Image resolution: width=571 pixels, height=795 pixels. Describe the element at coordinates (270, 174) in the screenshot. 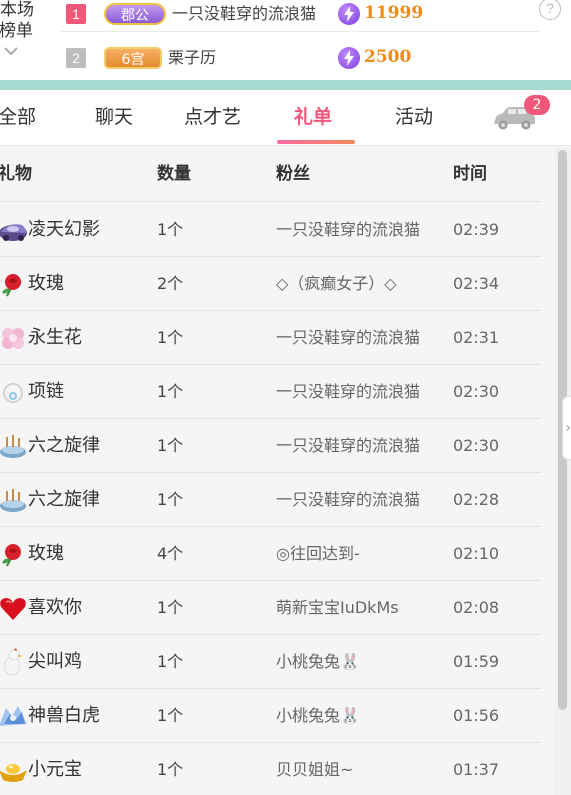

I see `table-header: 礼物 数量 粉丝 时间` at that location.